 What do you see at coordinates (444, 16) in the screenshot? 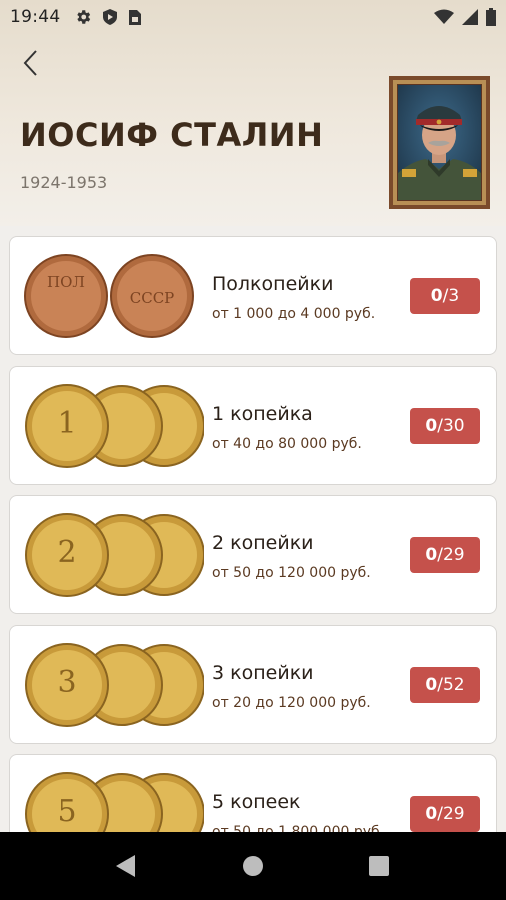
I see `wifi-icon` at bounding box center [444, 16].